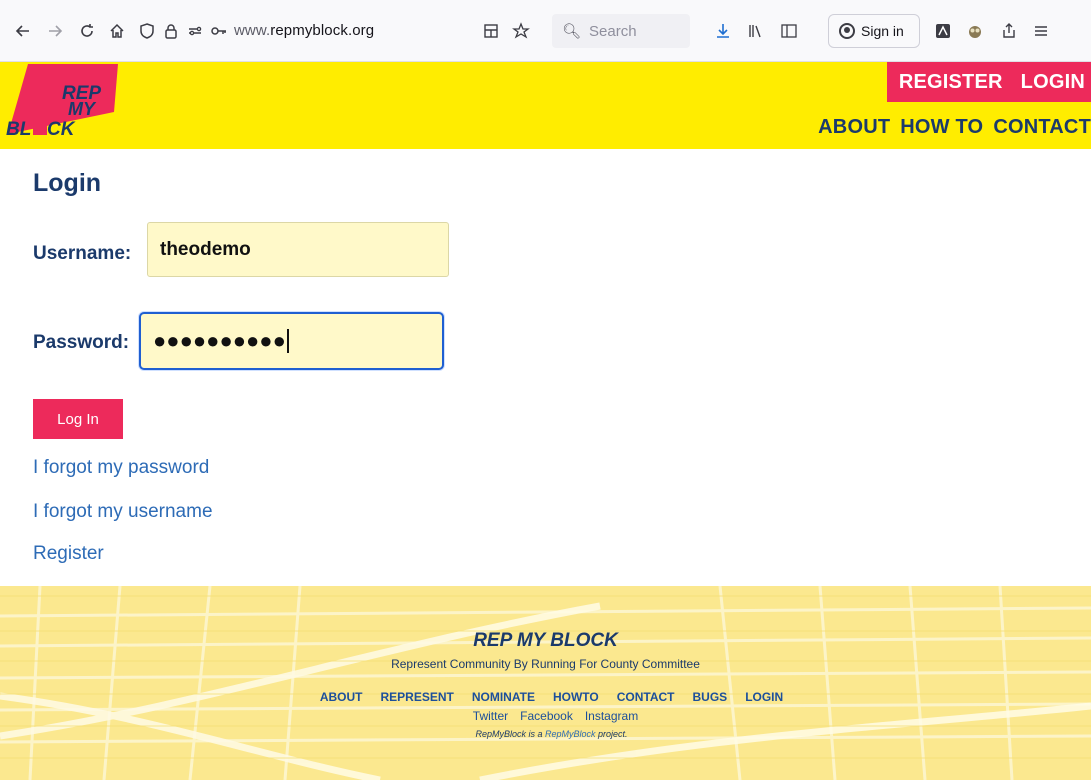 This screenshot has width=1091, height=780. What do you see at coordinates (61, 129) in the screenshot?
I see `svg-text: CK` at bounding box center [61, 129].